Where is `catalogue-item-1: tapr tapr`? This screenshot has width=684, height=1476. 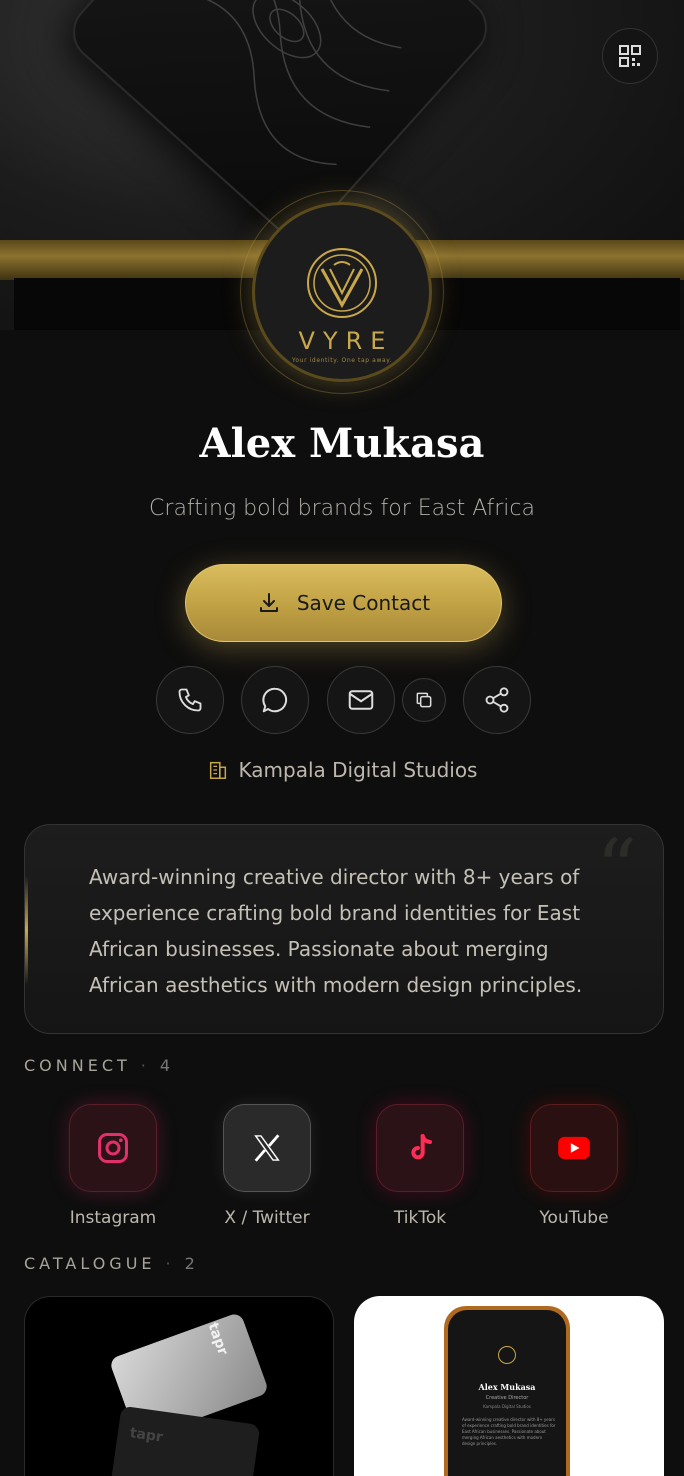 catalogue-item-1: tapr tapr is located at coordinates (179, 1386).